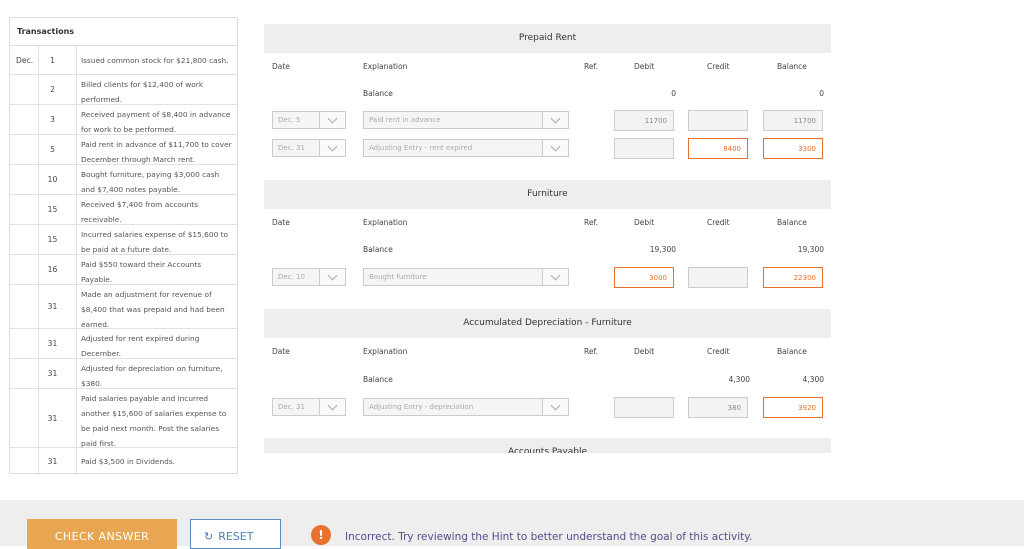  I want to click on ledger-title: Accounts Payable, so click(547, 445).